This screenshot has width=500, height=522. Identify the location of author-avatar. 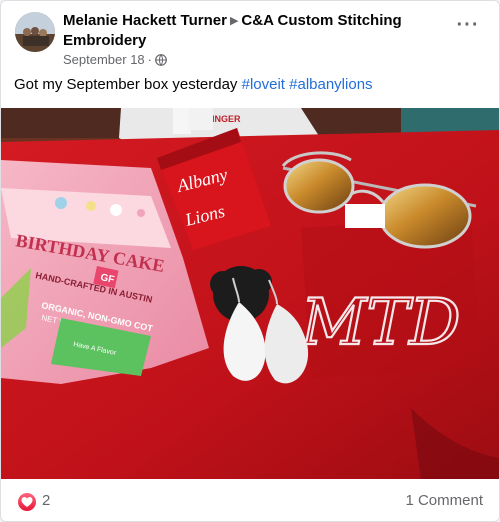
(35, 32).